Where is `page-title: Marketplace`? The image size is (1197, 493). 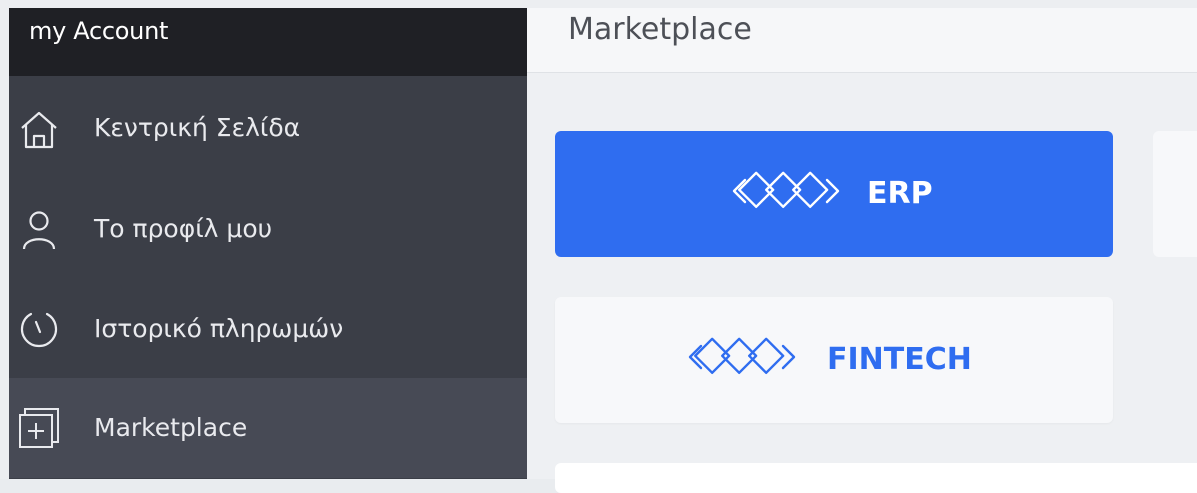
page-title: Marketplace is located at coordinates (660, 29).